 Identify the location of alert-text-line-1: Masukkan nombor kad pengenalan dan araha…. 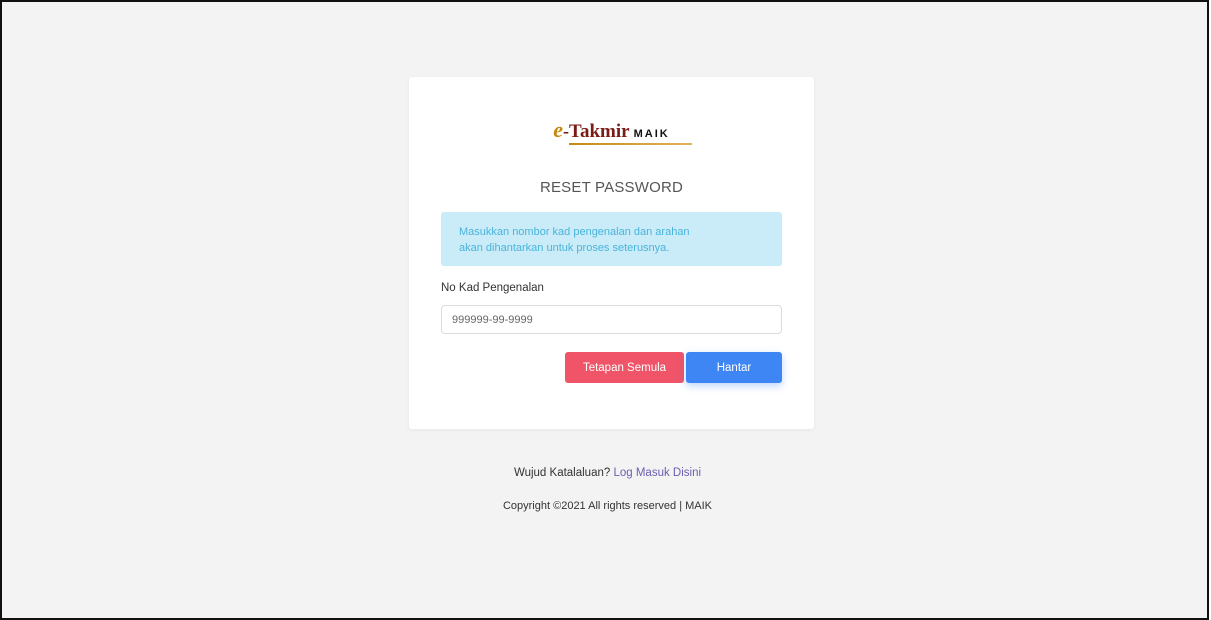
(574, 232).